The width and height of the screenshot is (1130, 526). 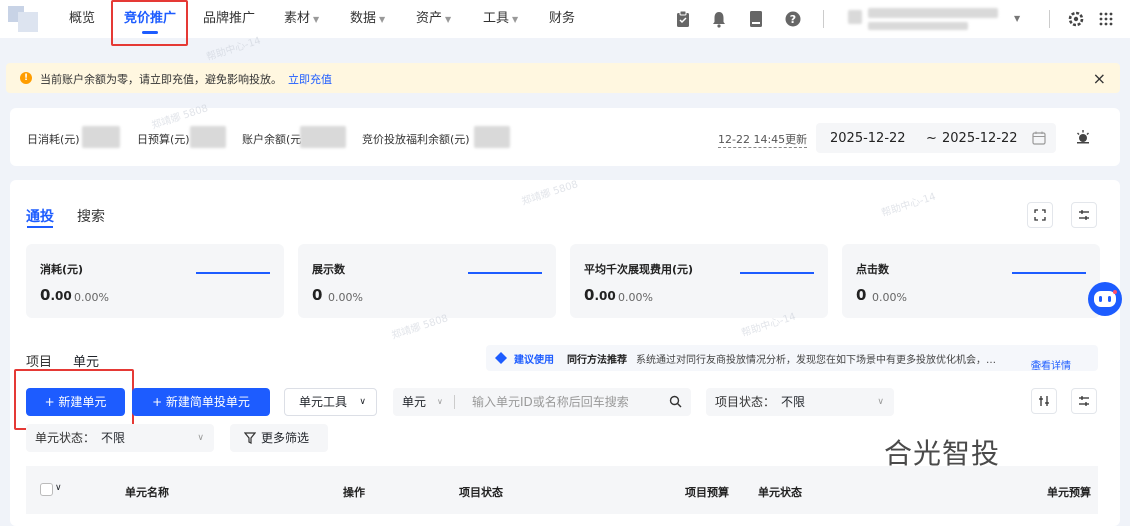 I want to click on recharge-link: 立即充值, so click(x=310, y=79).